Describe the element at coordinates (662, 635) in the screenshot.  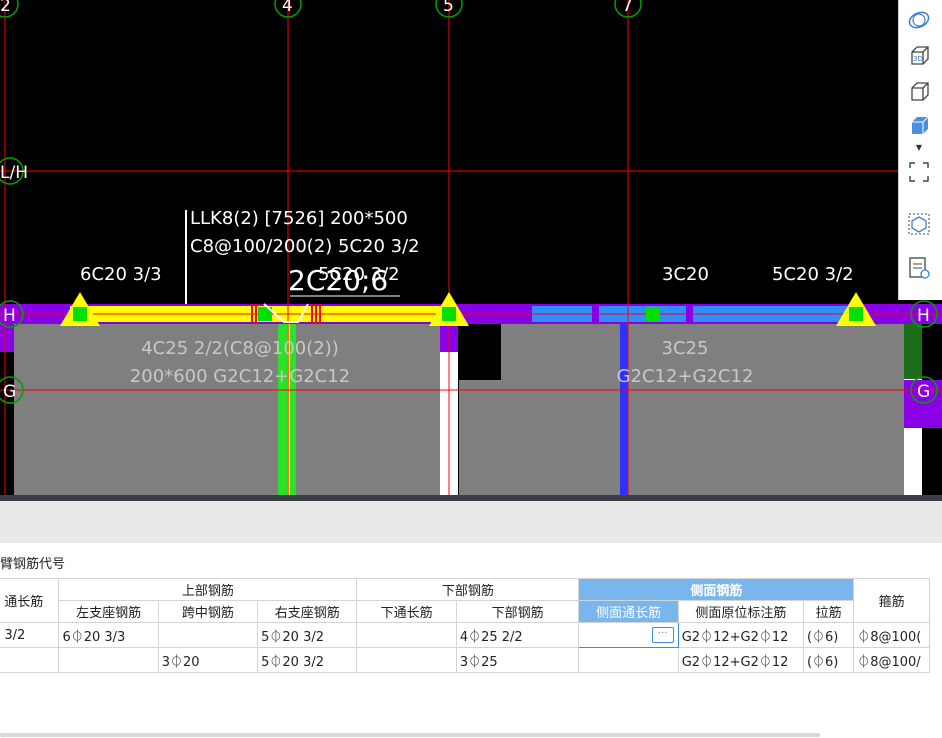
I see `ellipsis-button: ···` at that location.